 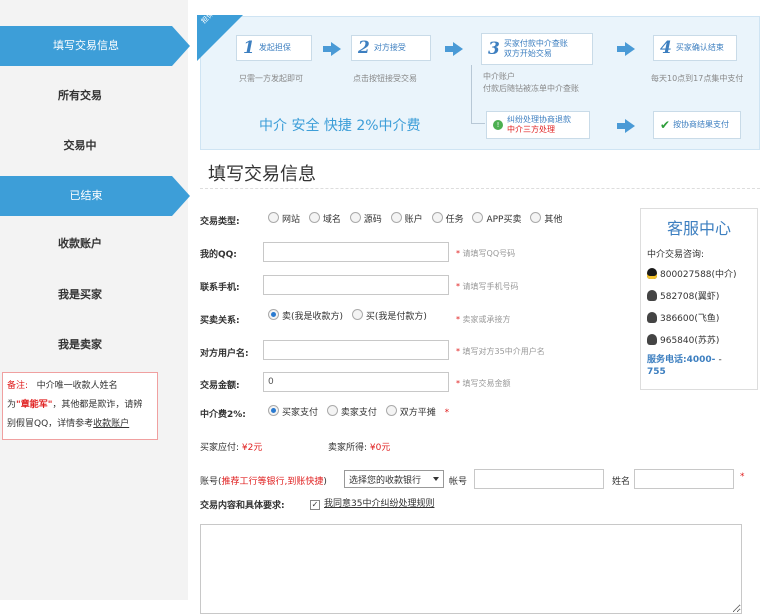 I want to click on sidebar-item-label: 所有交易, so click(x=80, y=95).